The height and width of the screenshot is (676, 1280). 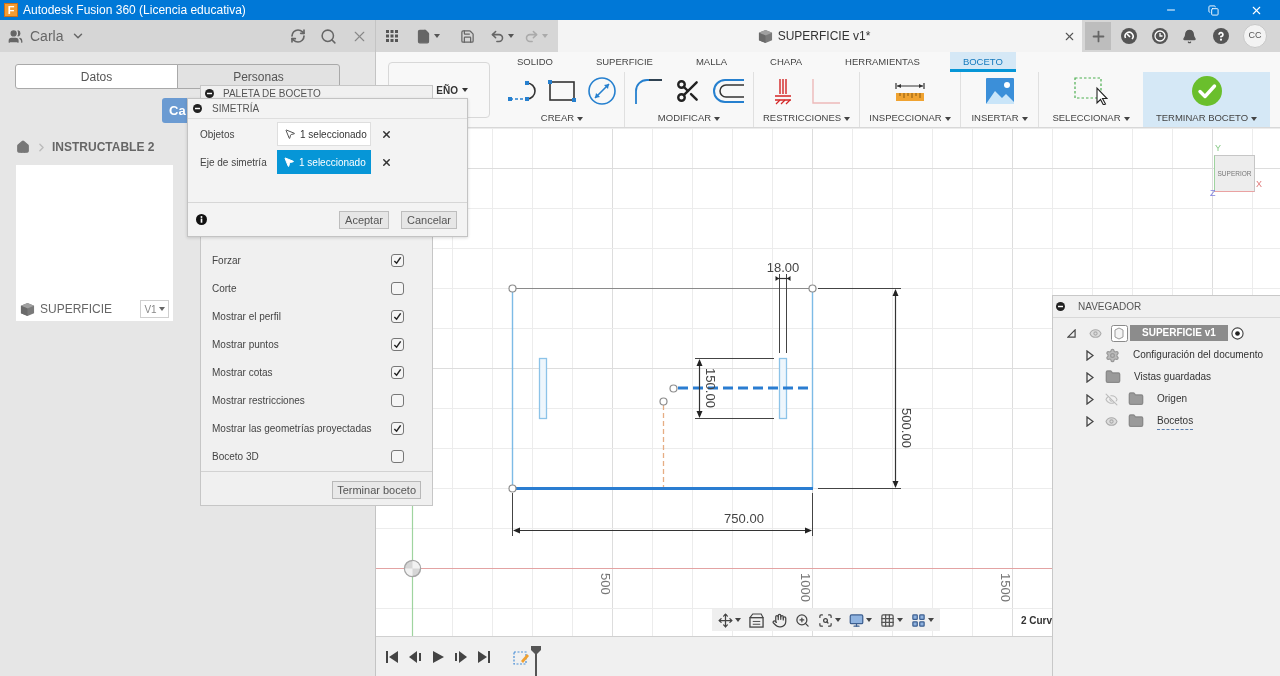 What do you see at coordinates (467, 36) in the screenshot?
I see `save-icon` at bounding box center [467, 36].